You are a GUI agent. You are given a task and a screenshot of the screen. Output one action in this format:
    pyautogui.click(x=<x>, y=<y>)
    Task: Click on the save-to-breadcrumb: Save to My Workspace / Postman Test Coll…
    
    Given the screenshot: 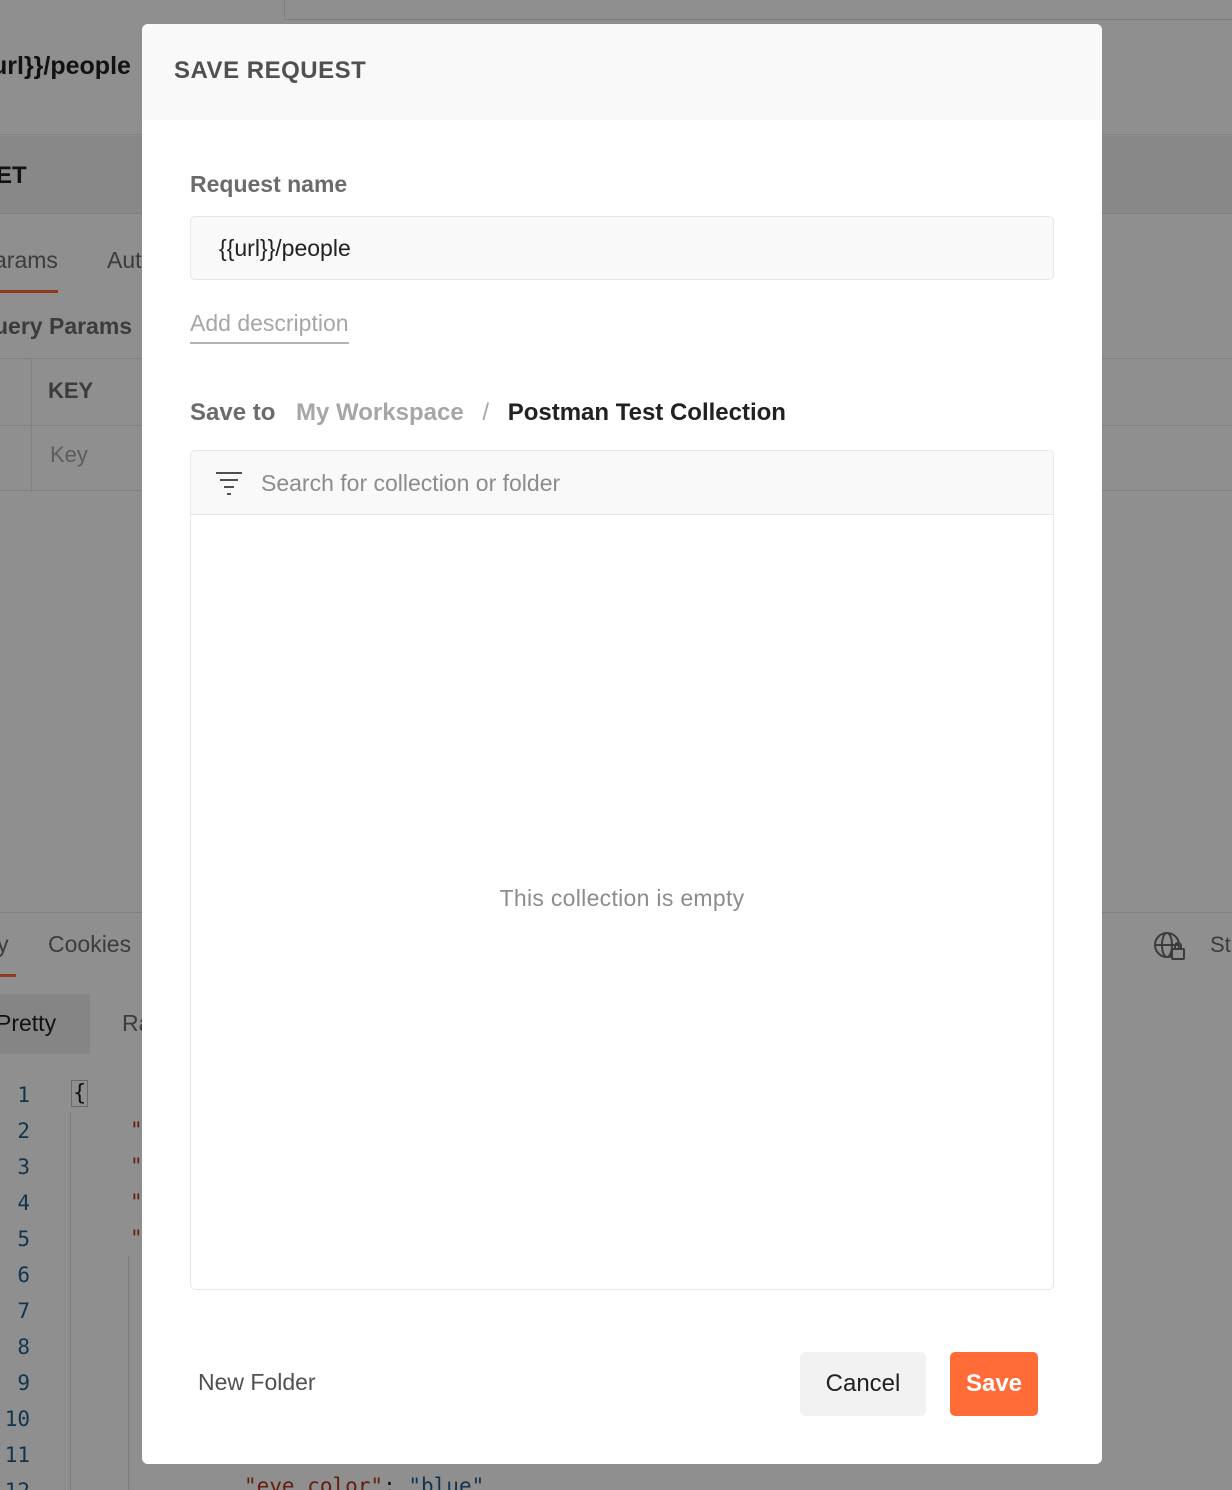 What is the action you would take?
    pyautogui.click(x=488, y=413)
    